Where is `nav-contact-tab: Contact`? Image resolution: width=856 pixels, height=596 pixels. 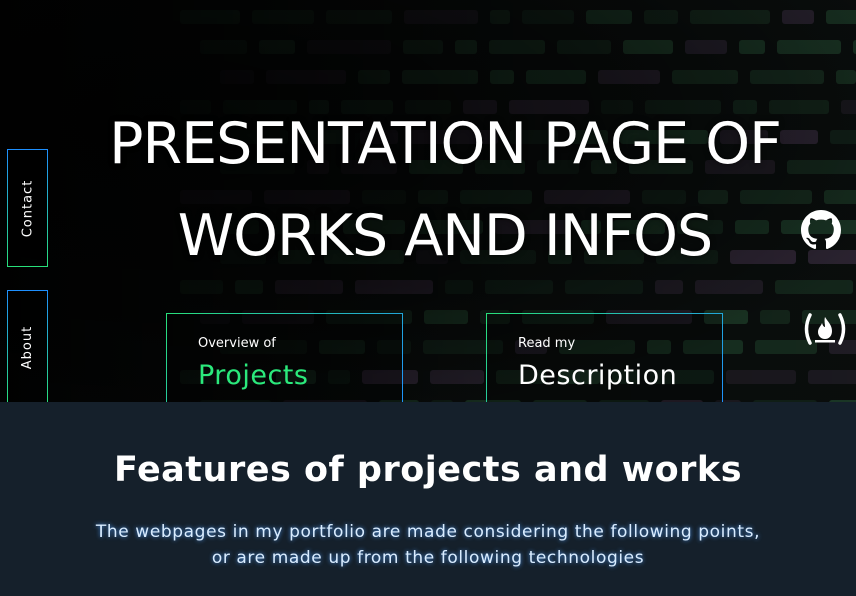
nav-contact-tab: Contact is located at coordinates (27, 208).